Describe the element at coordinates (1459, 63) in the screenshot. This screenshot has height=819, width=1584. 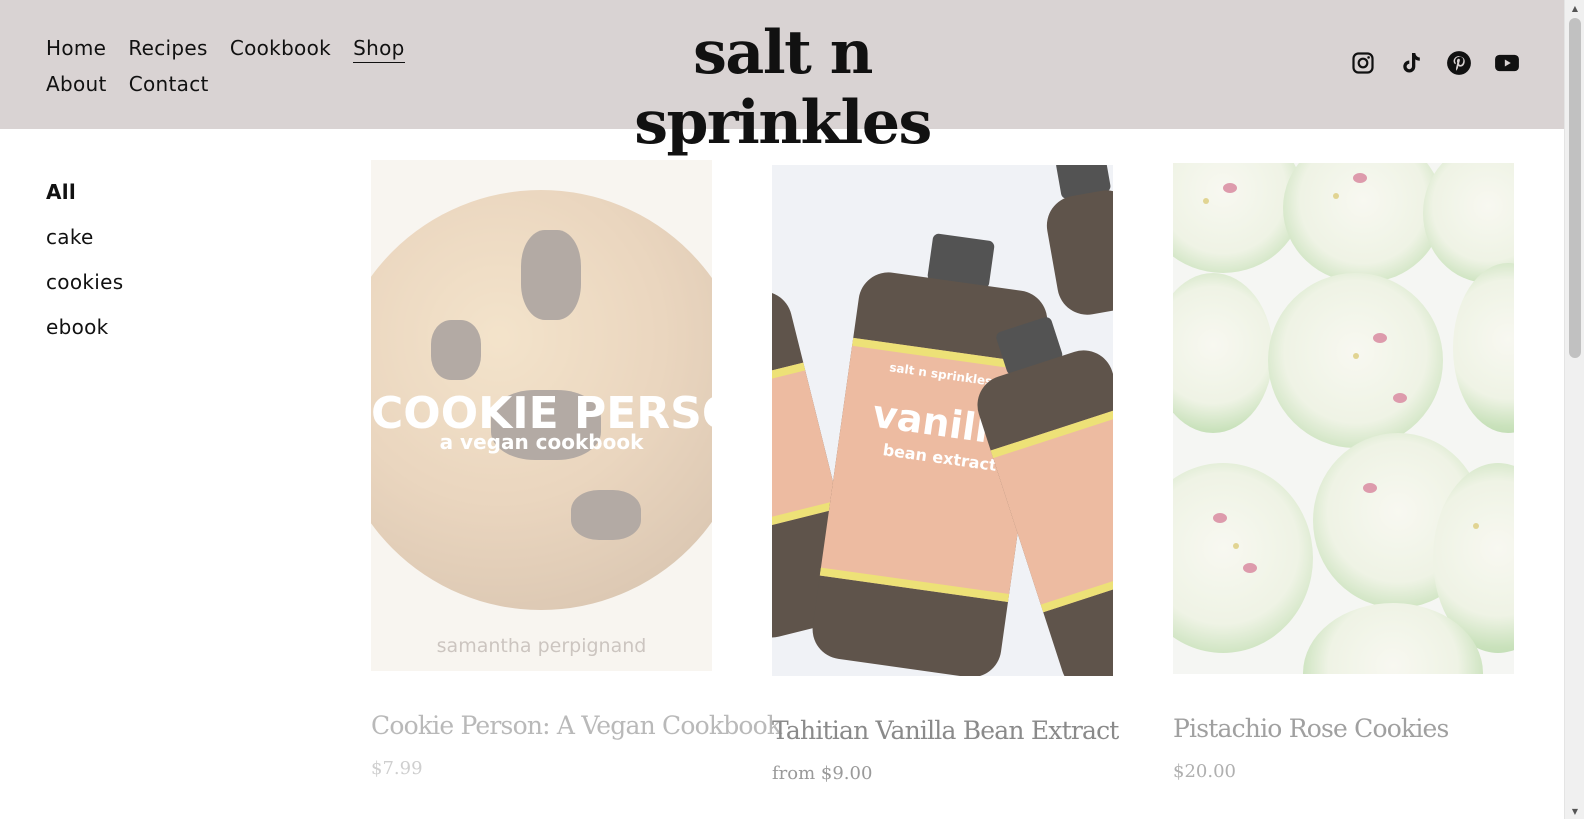
I see `pinterest-icon` at that location.